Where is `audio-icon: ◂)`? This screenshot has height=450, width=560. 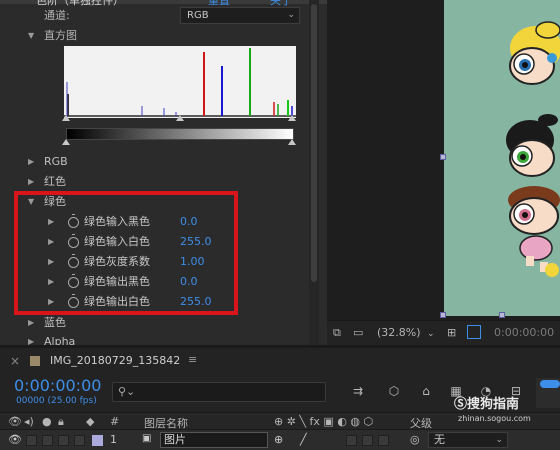
audio-icon: ◂) is located at coordinates (29, 421).